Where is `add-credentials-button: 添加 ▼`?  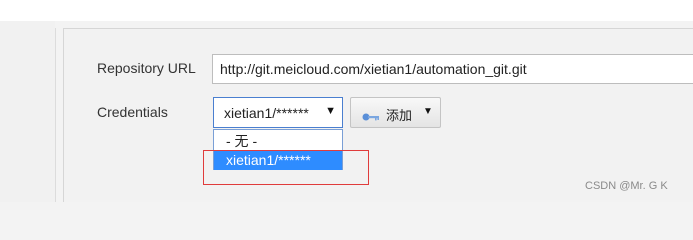
add-credentials-button: 添加 ▼ is located at coordinates (395, 112).